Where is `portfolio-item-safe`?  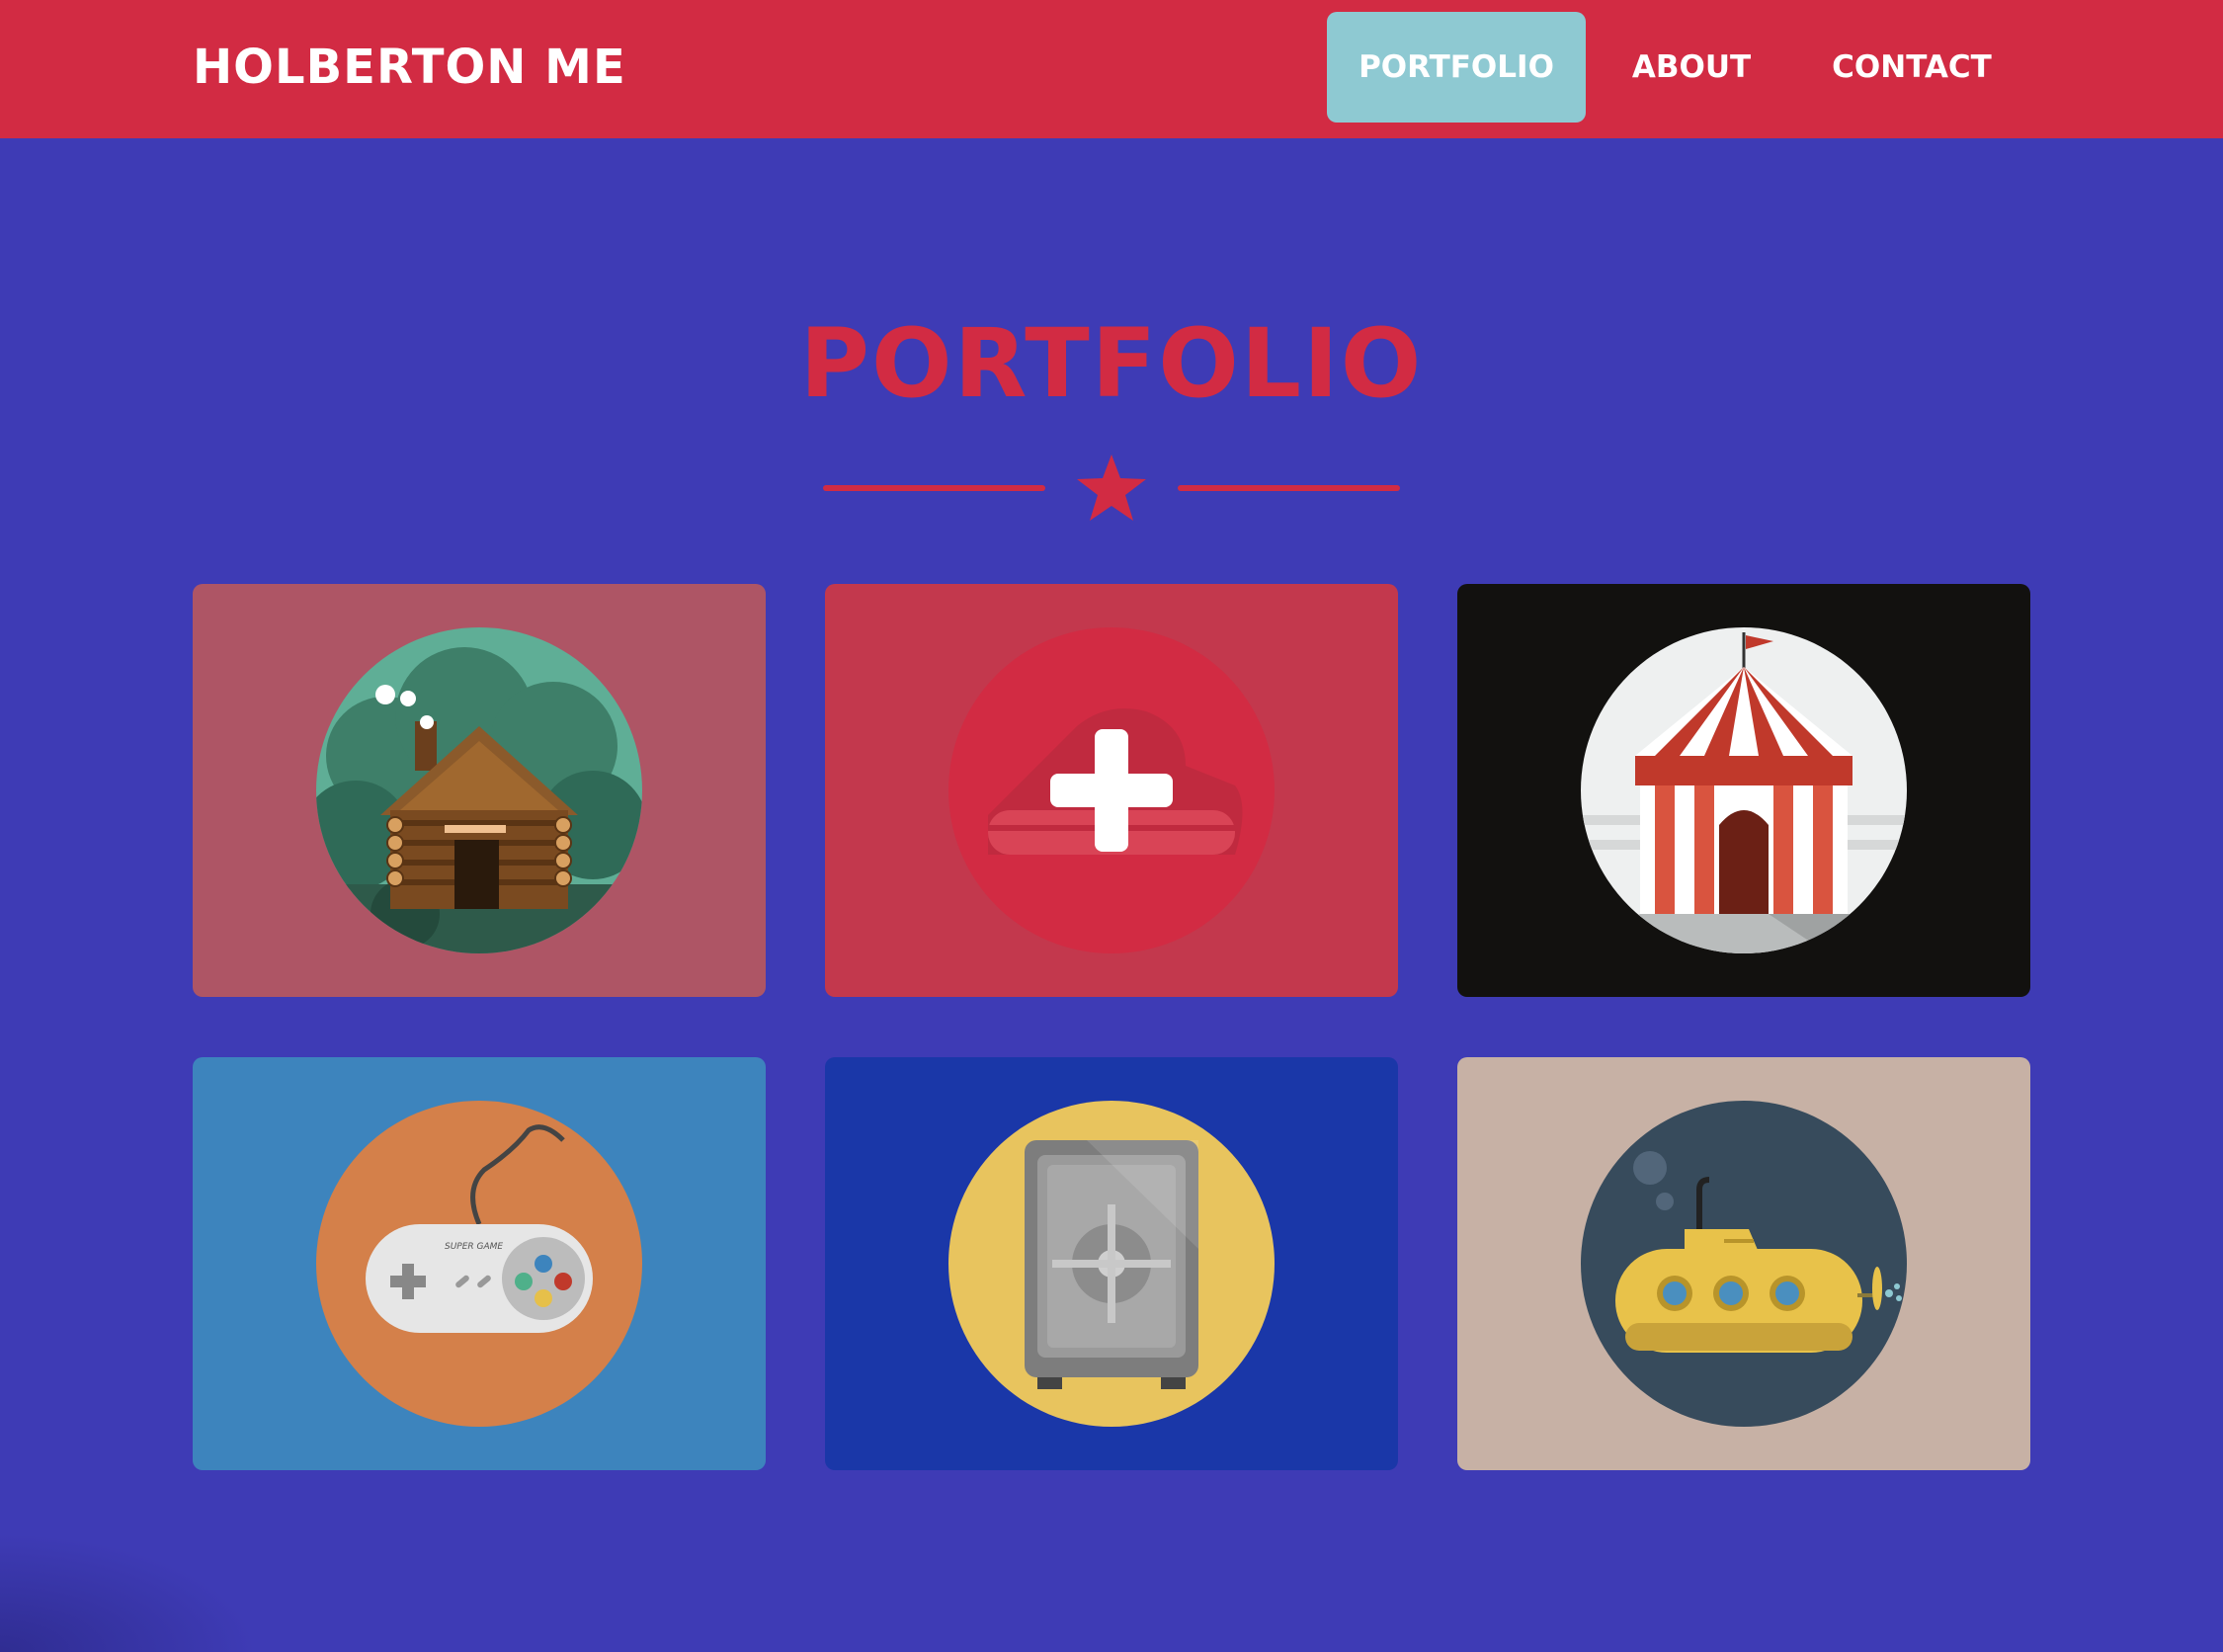 portfolio-item-safe is located at coordinates (1111, 1263).